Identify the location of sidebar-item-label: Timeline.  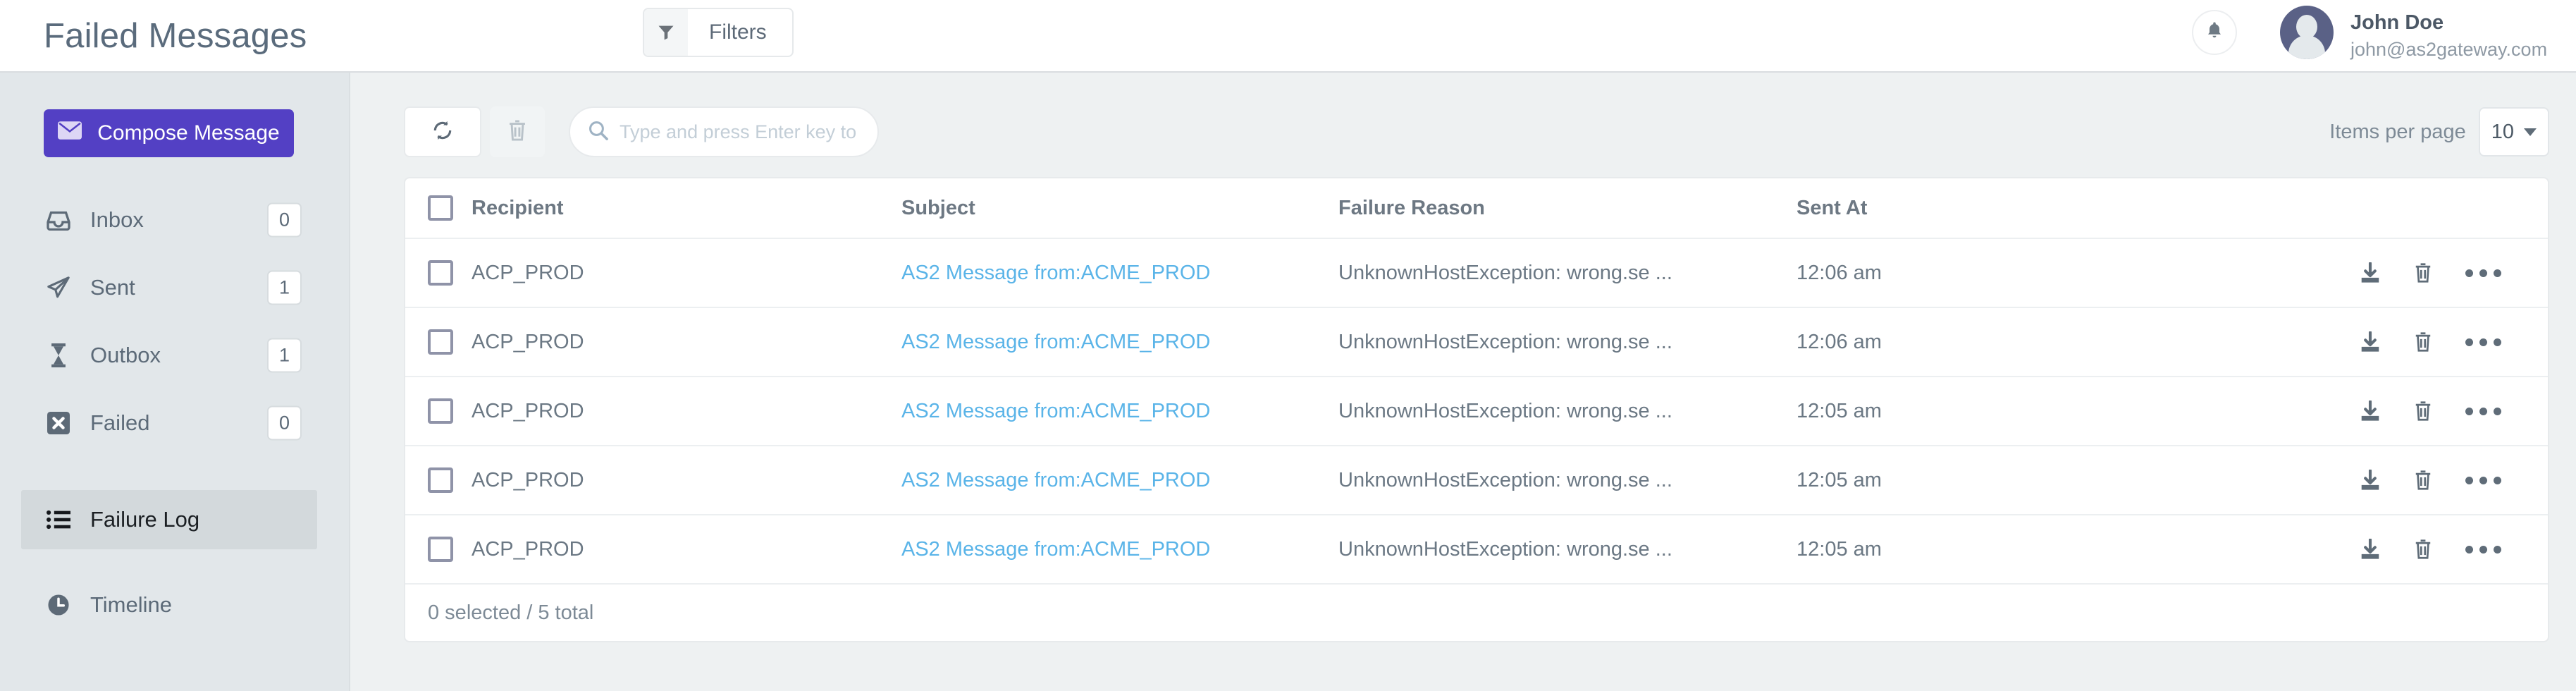
(131, 604).